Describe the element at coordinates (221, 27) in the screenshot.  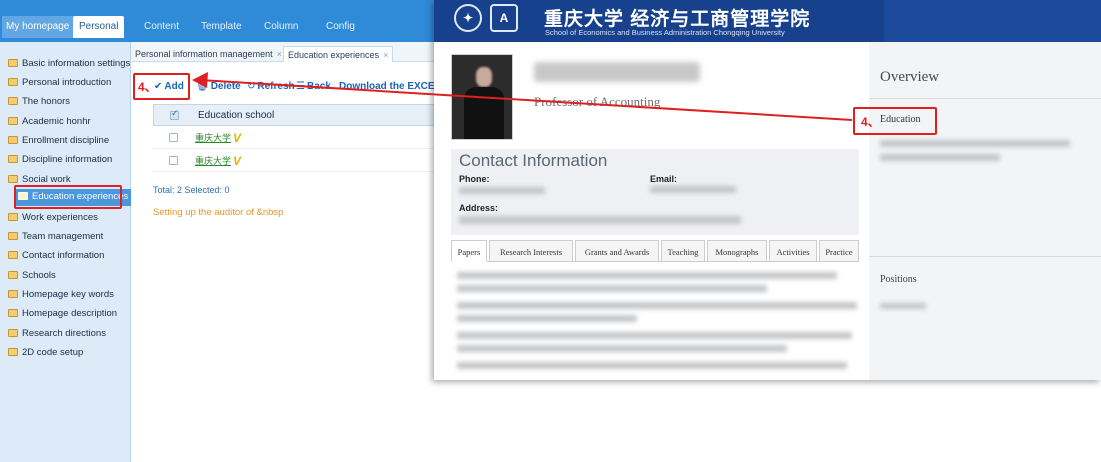
I see `tab-template: Template` at that location.